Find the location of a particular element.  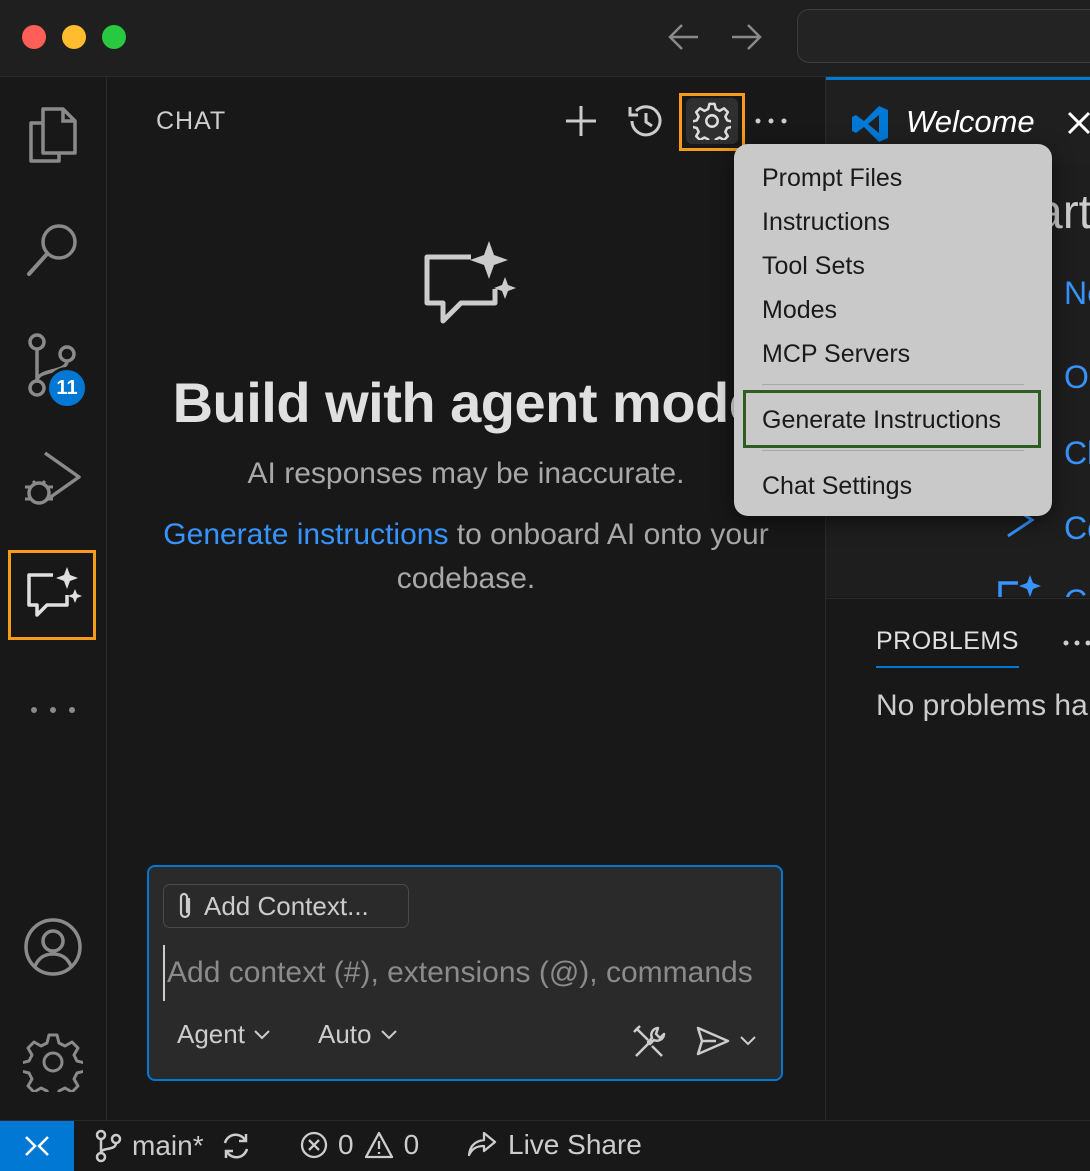

vscode-logo-icon is located at coordinates (870, 124).